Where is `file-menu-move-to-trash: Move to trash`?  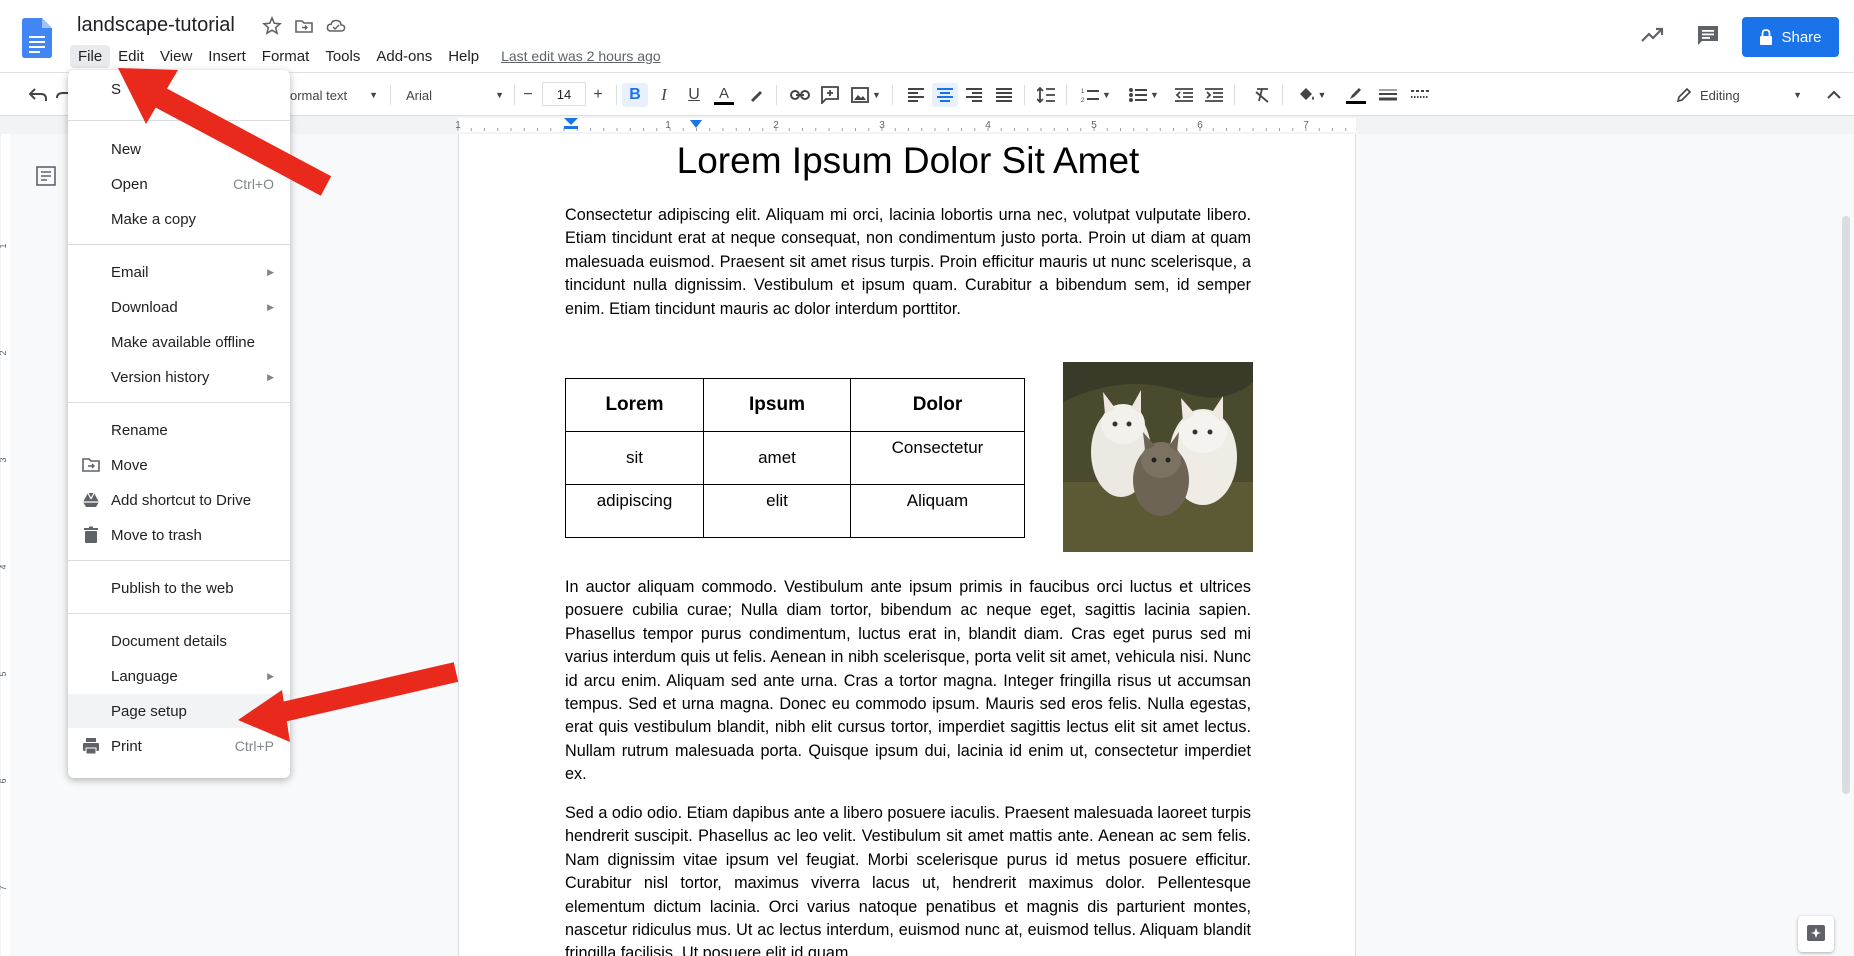 file-menu-move-to-trash: Move to trash is located at coordinates (179, 535).